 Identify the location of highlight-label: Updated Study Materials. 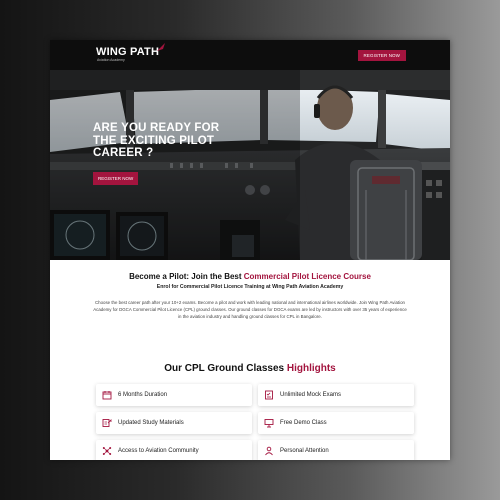
(151, 423).